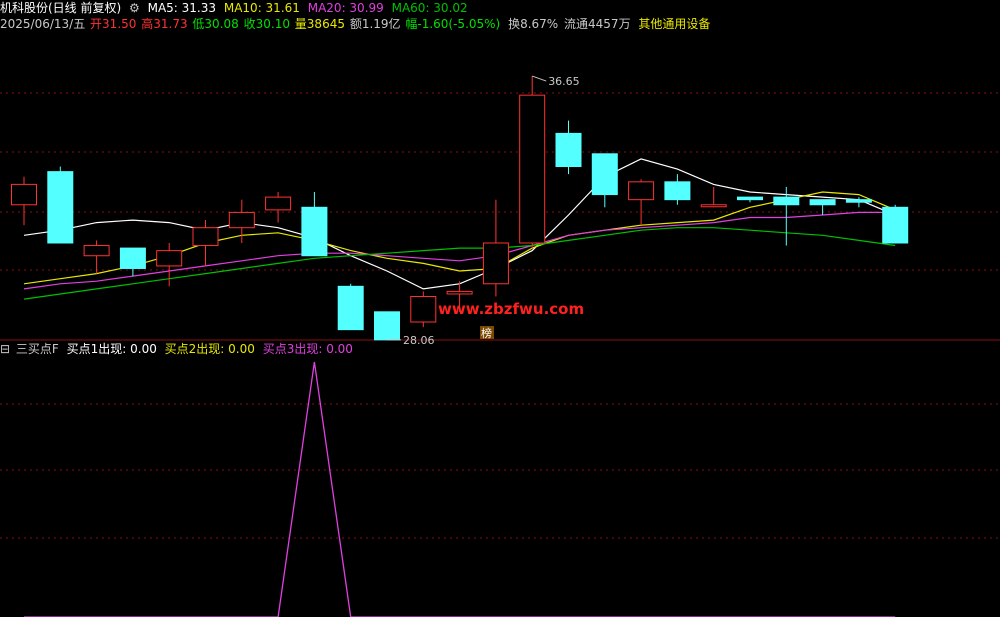 Image resolution: width=1000 pixels, height=617 pixels. I want to click on high-price-label: 36.65, so click(564, 81).